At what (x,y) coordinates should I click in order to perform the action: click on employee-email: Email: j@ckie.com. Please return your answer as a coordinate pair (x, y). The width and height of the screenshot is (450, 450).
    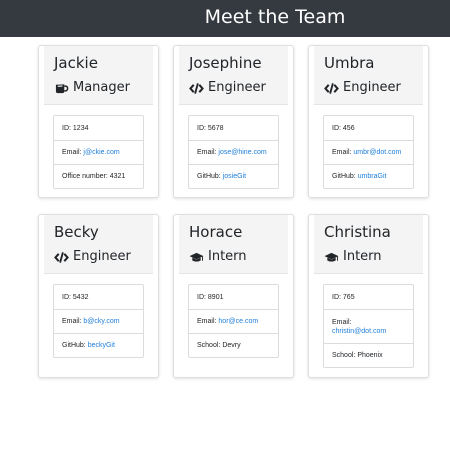
    Looking at the image, I should click on (98, 152).